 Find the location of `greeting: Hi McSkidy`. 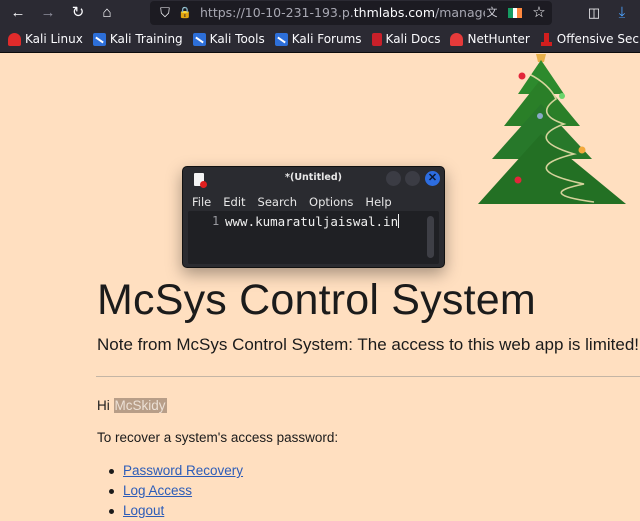

greeting: Hi McSkidy is located at coordinates (132, 405).